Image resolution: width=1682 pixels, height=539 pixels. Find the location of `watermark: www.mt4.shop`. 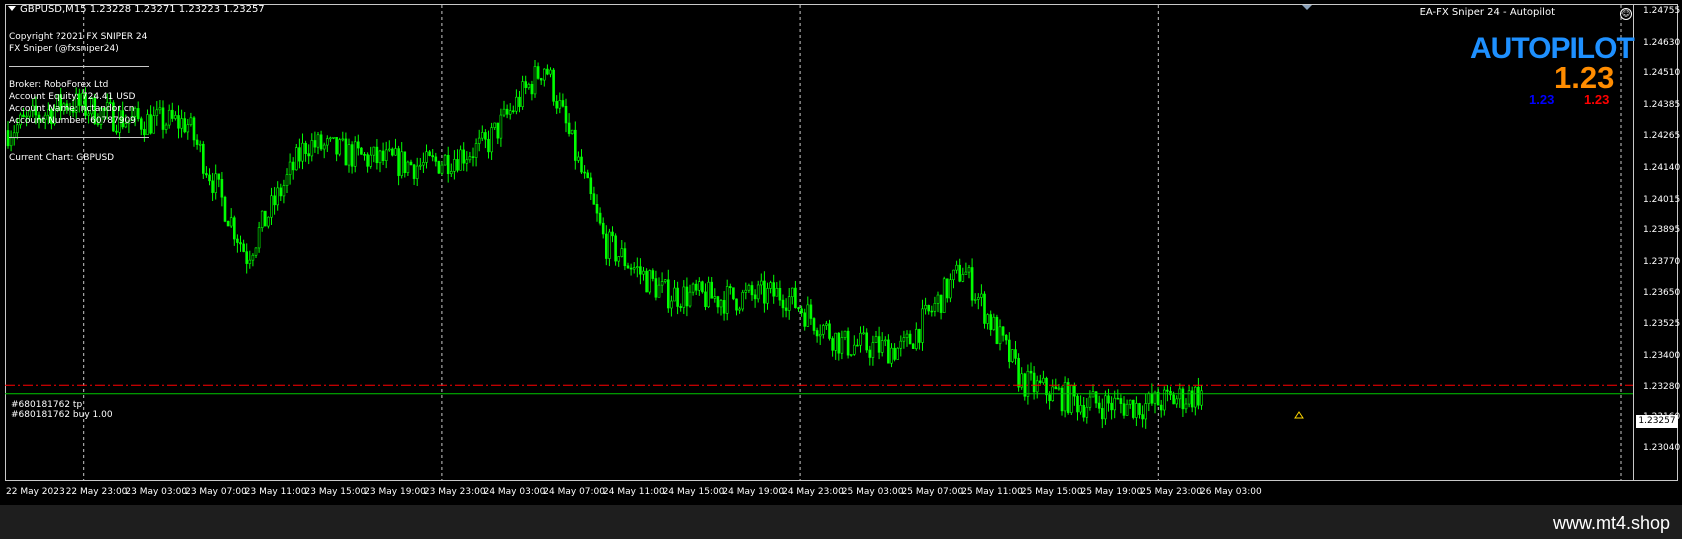

watermark: www.mt4.shop is located at coordinates (1611, 523).